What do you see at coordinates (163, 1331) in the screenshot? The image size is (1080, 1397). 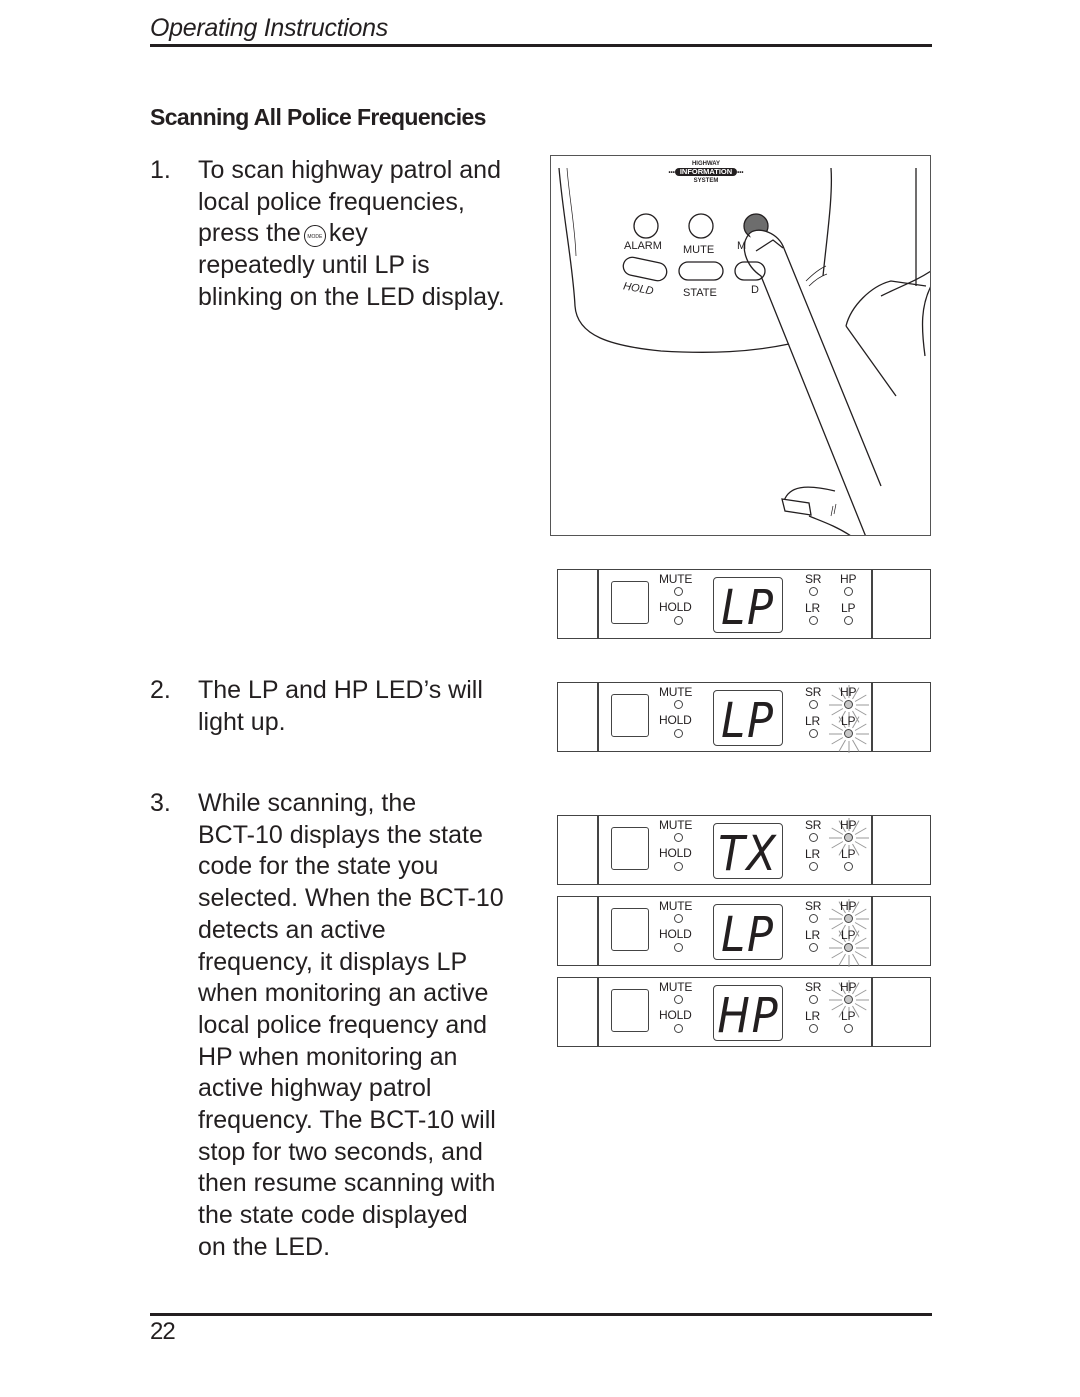 I see `page-number: 22` at bounding box center [163, 1331].